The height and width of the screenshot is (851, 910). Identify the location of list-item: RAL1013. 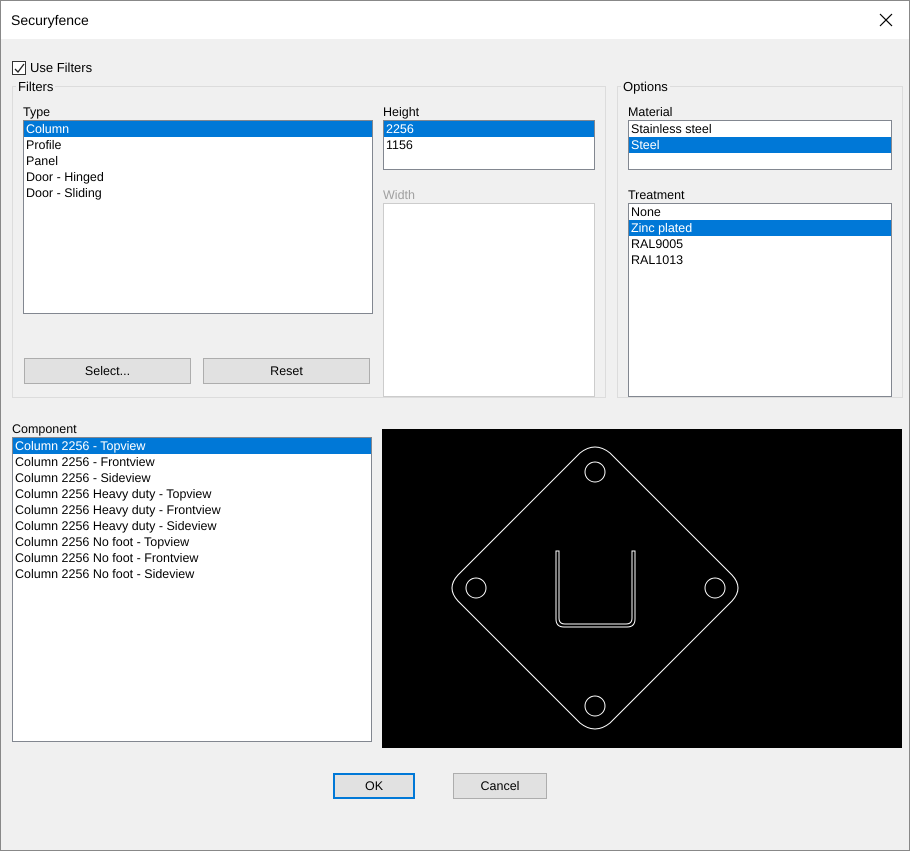
(760, 260).